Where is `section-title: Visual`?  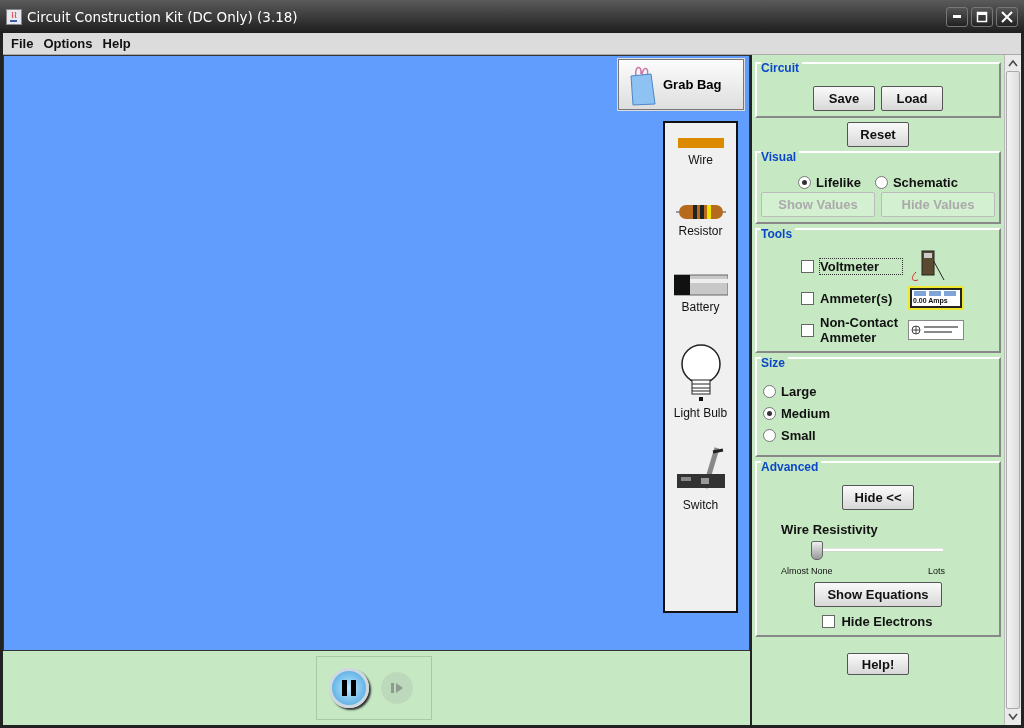
section-title: Visual is located at coordinates (780, 157).